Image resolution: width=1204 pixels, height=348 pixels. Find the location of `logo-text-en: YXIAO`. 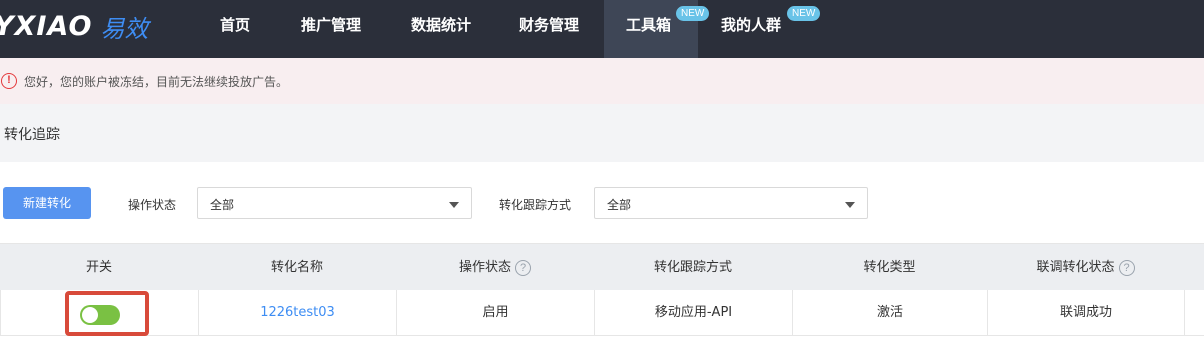

logo-text-en: YXIAO is located at coordinates (46, 26).